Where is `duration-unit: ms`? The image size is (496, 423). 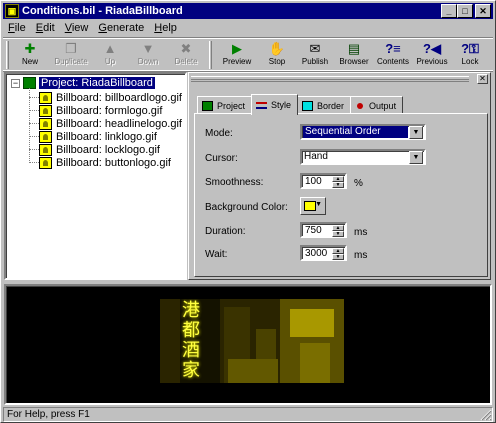
duration-unit: ms is located at coordinates (361, 232).